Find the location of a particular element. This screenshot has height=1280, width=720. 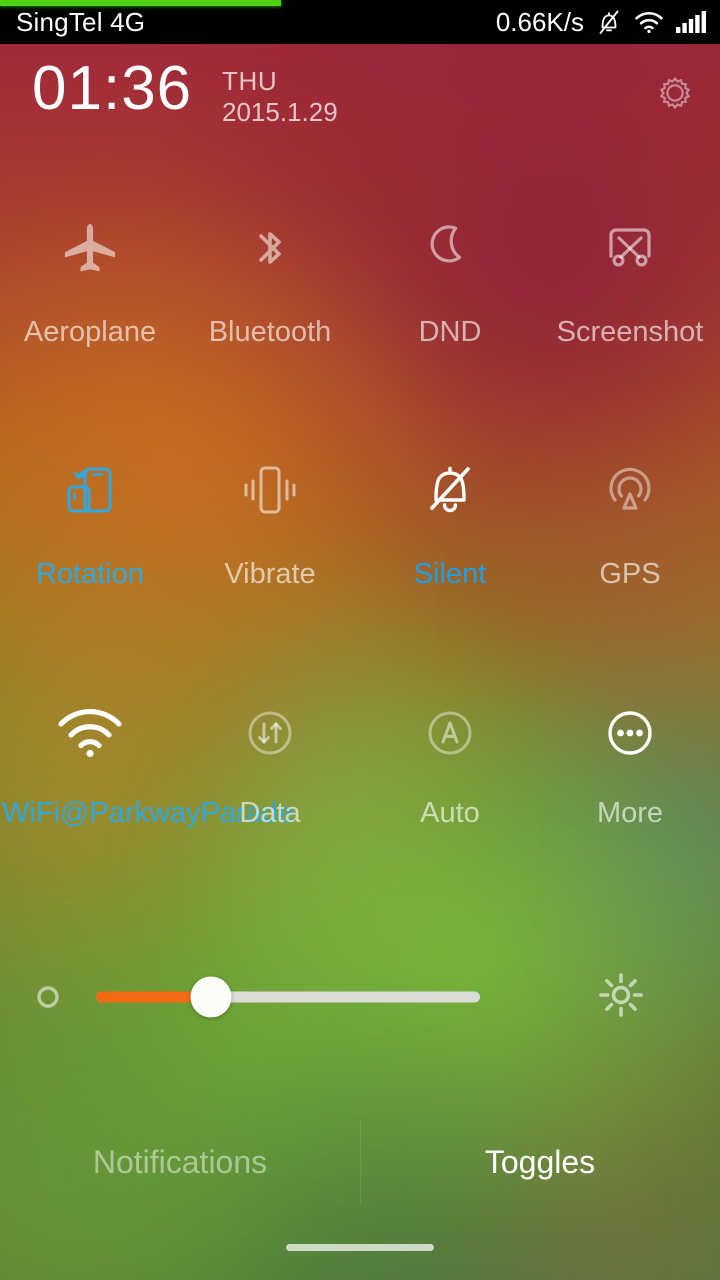

toggle-dnd: DND is located at coordinates (450, 317).